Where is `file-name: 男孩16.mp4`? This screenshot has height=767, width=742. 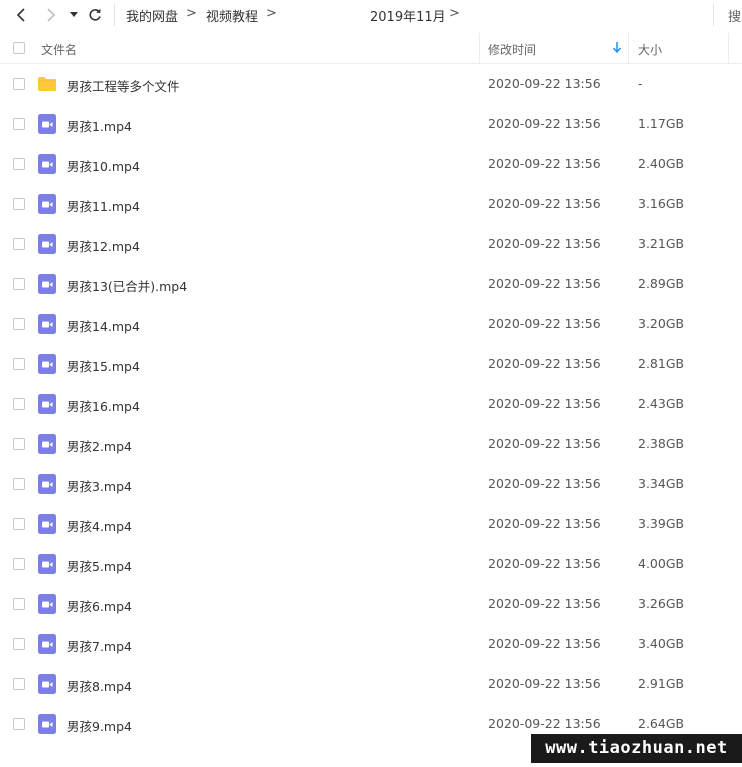
file-name: 男孩16.mp4 is located at coordinates (103, 405).